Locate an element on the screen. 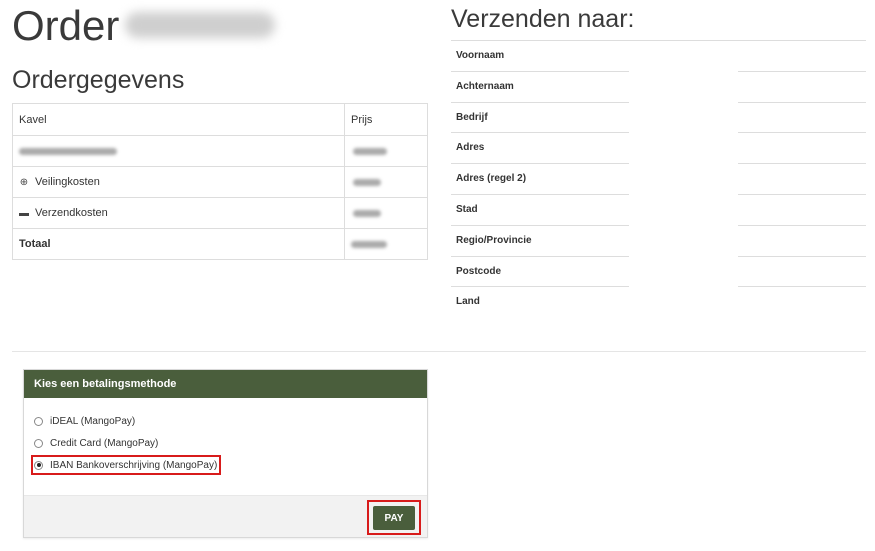  payment-option-ideal: iDEAL (MangoPay) is located at coordinates (230, 421).